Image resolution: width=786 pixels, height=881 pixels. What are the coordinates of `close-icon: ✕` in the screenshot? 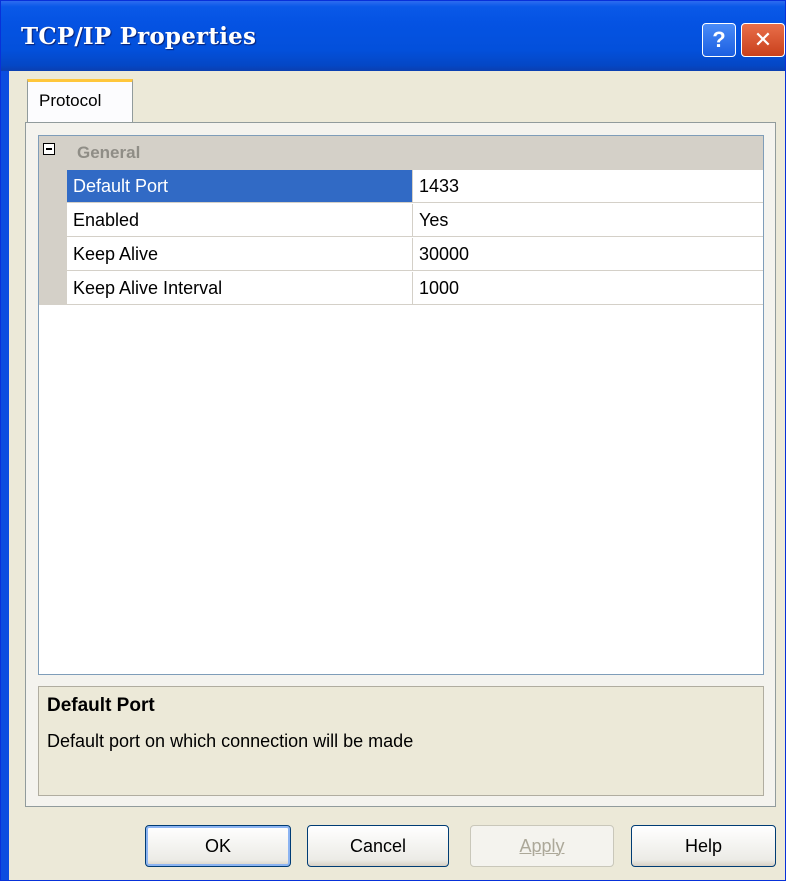 It's located at (763, 40).